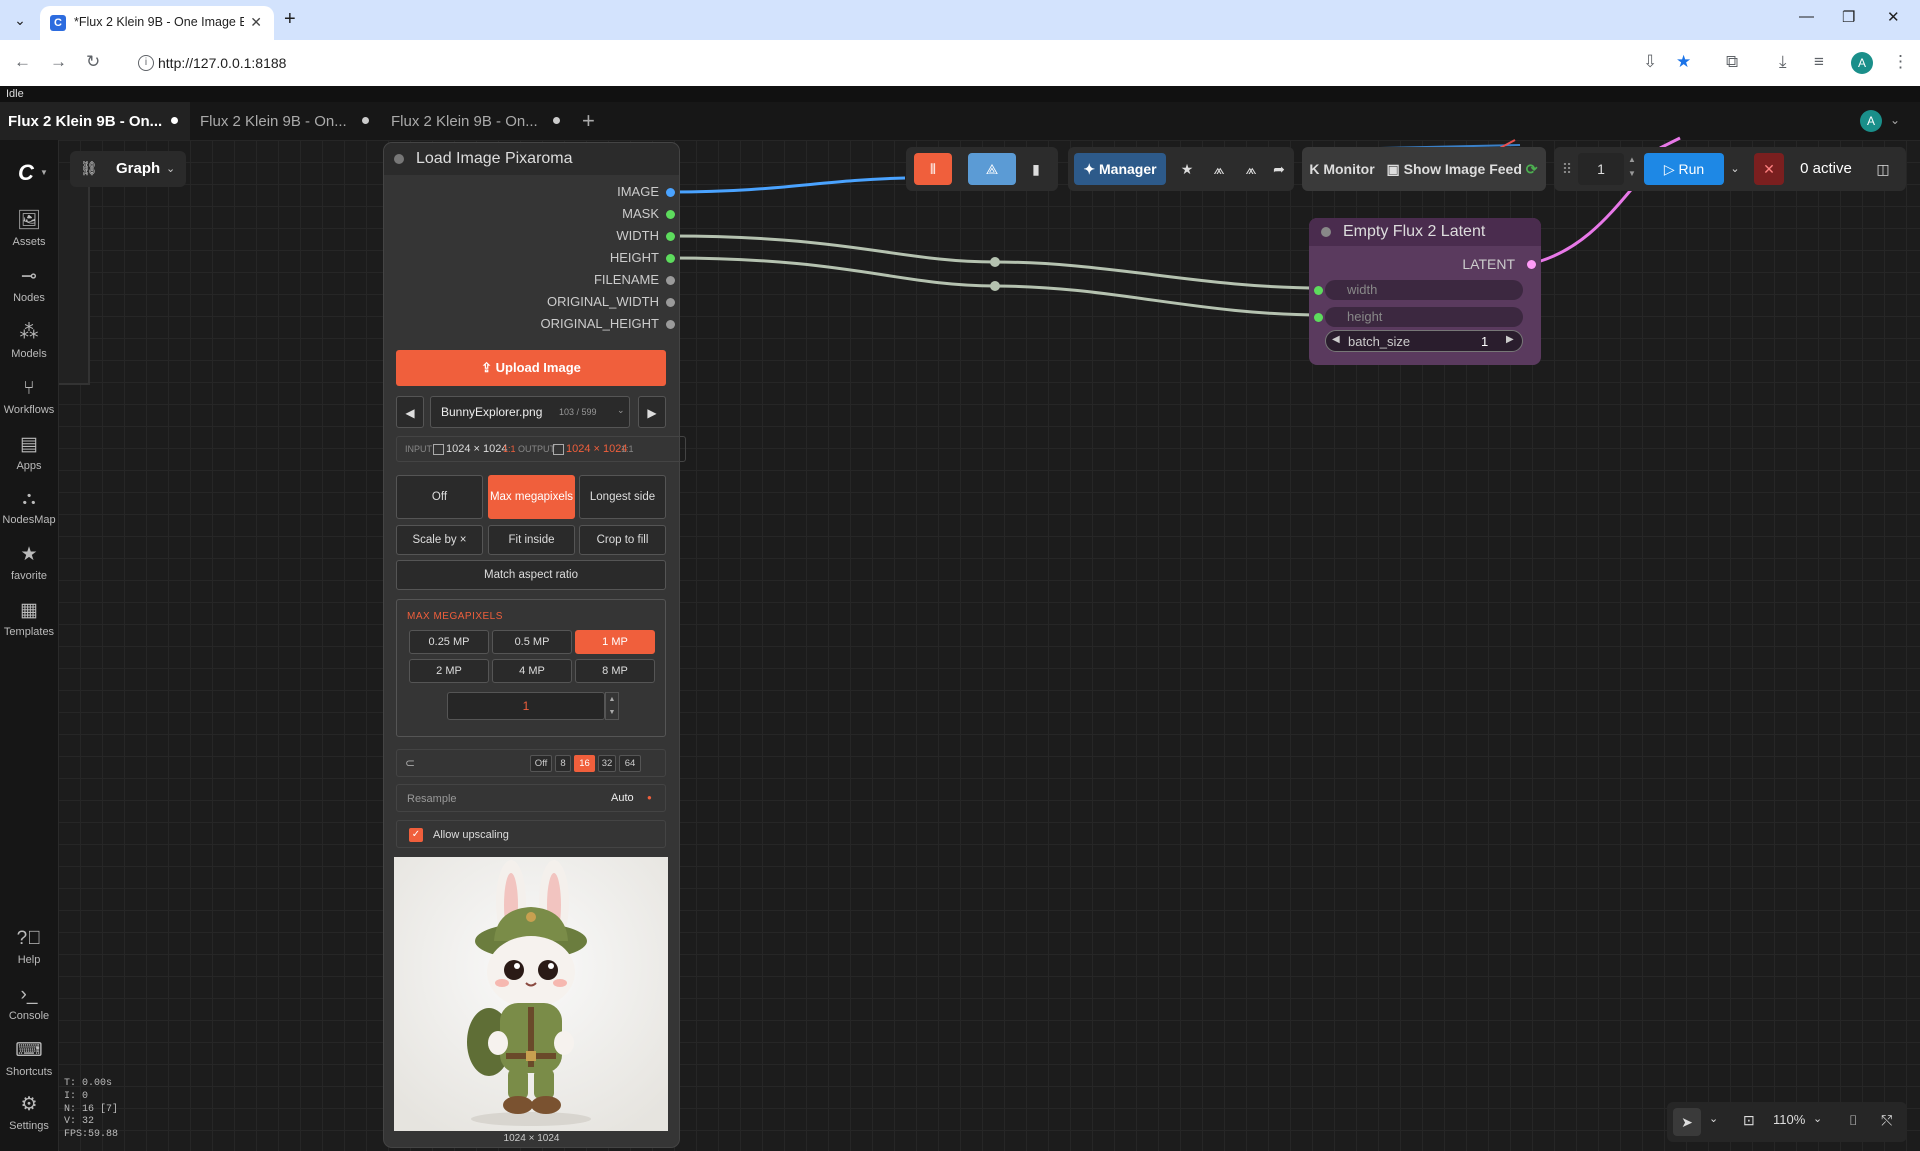 This screenshot has height=1151, width=1920. Describe the element at coordinates (607, 763) in the screenshot. I see `snap-32-button: 32` at that location.